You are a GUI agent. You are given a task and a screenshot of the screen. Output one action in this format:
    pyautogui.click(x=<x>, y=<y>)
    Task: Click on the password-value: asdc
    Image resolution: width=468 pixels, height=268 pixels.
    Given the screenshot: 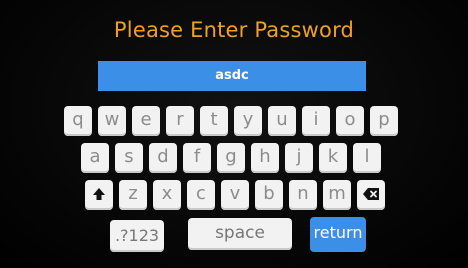 What is the action you would take?
    pyautogui.click(x=232, y=75)
    